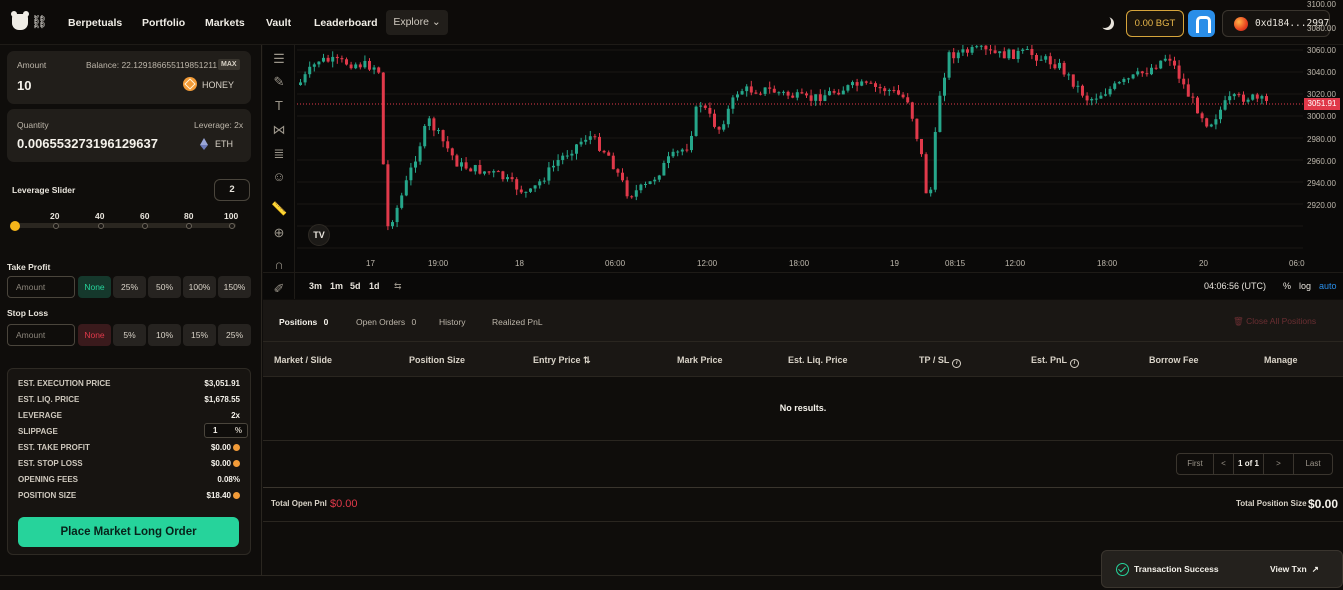  What do you see at coordinates (41, 335) in the screenshot?
I see `stop-loss-input: Amount` at bounding box center [41, 335].